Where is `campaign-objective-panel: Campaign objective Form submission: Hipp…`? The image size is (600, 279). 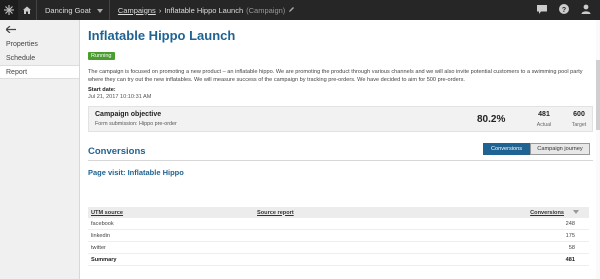 campaign-objective-panel: Campaign objective Form submission: Hipp… is located at coordinates (340, 119).